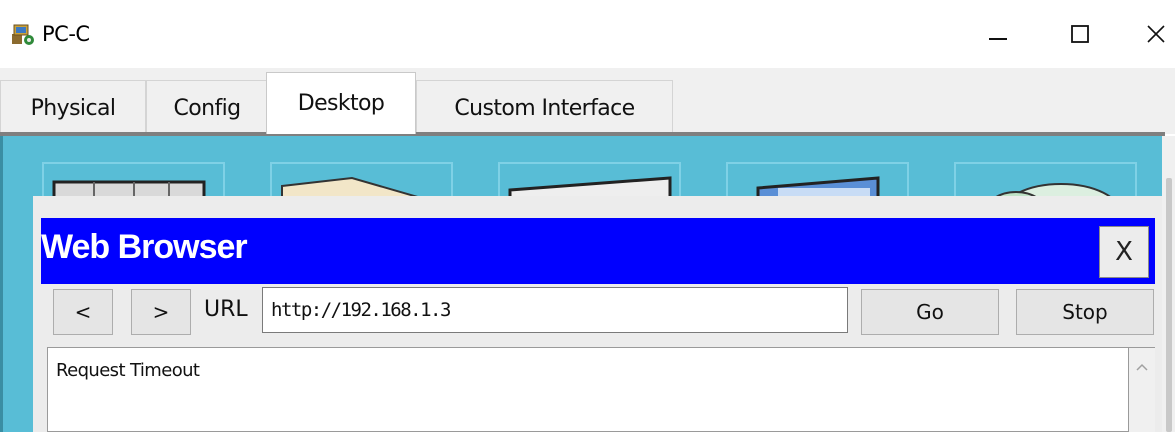 This screenshot has width=1175, height=432. Describe the element at coordinates (598, 251) in the screenshot. I see `web-browser-titlebar: Web Browser` at that location.